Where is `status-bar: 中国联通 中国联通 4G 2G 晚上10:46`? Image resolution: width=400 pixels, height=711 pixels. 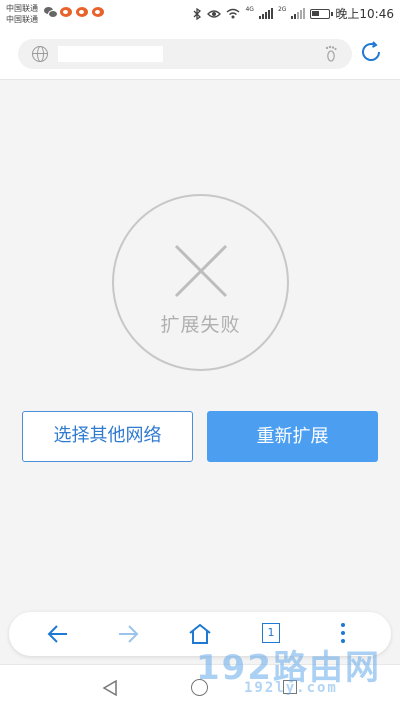 status-bar: 中国联通 中国联通 4G 2G 晚上10:46 is located at coordinates (200, 14).